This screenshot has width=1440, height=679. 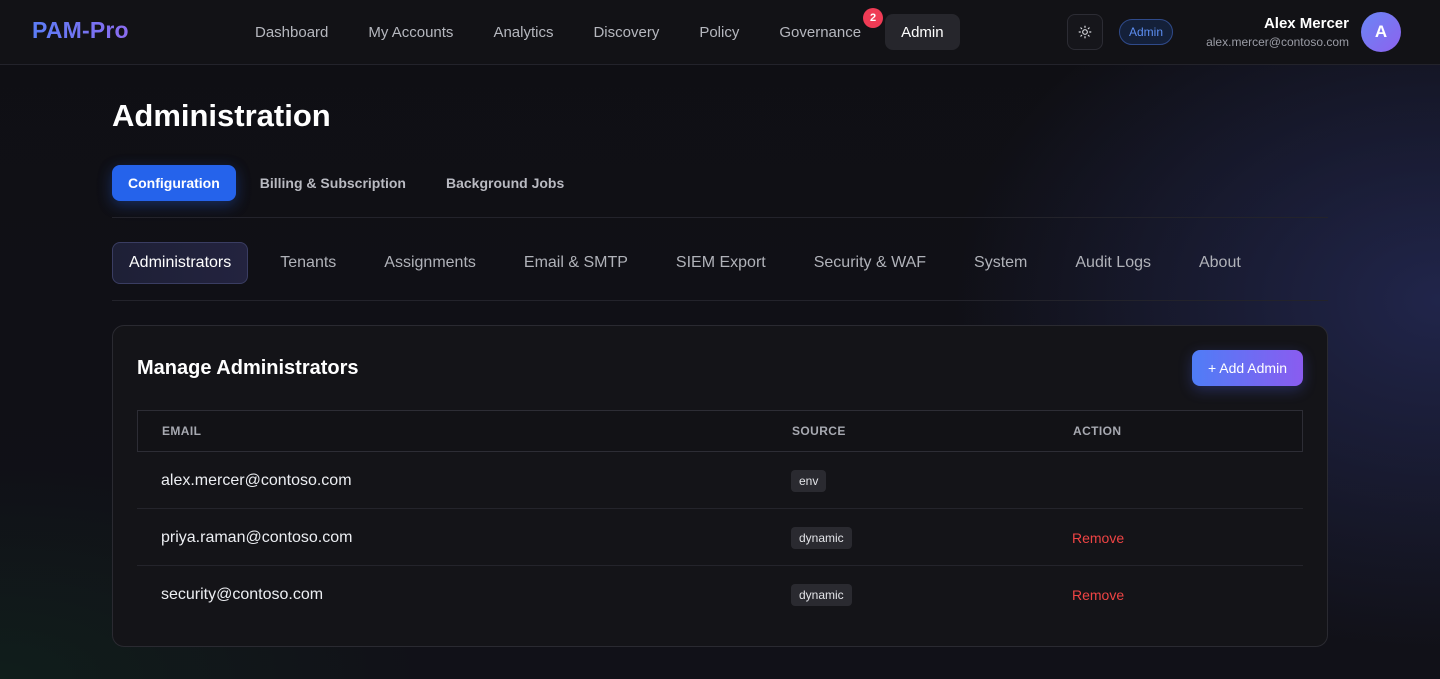 I want to click on sun-icon, so click(x=1085, y=32).